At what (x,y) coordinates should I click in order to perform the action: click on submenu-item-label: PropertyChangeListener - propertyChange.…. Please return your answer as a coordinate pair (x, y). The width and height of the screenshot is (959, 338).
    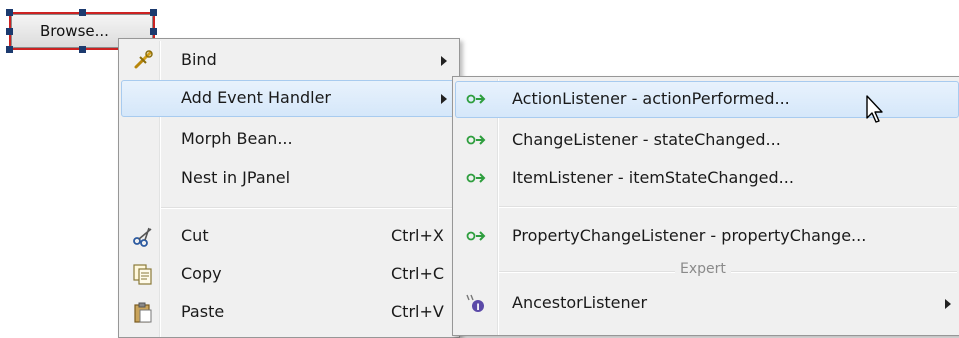
    Looking at the image, I should click on (689, 235).